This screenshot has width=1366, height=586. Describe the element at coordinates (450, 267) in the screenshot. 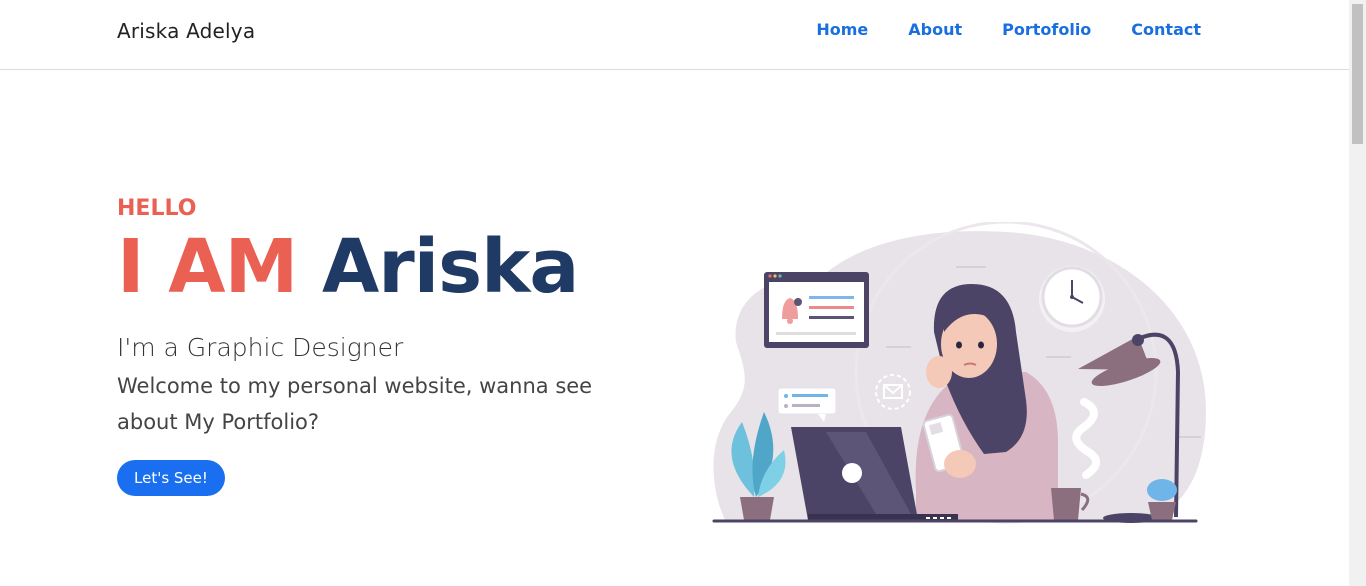

I see `headline-name: Ariska` at that location.